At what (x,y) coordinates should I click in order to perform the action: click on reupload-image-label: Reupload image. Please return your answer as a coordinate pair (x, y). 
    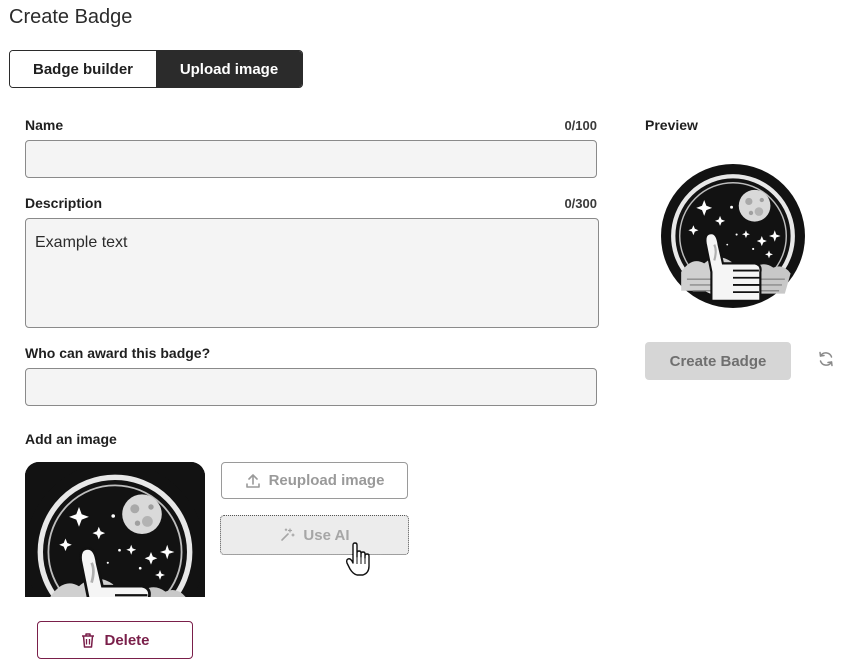
    Looking at the image, I should click on (326, 480).